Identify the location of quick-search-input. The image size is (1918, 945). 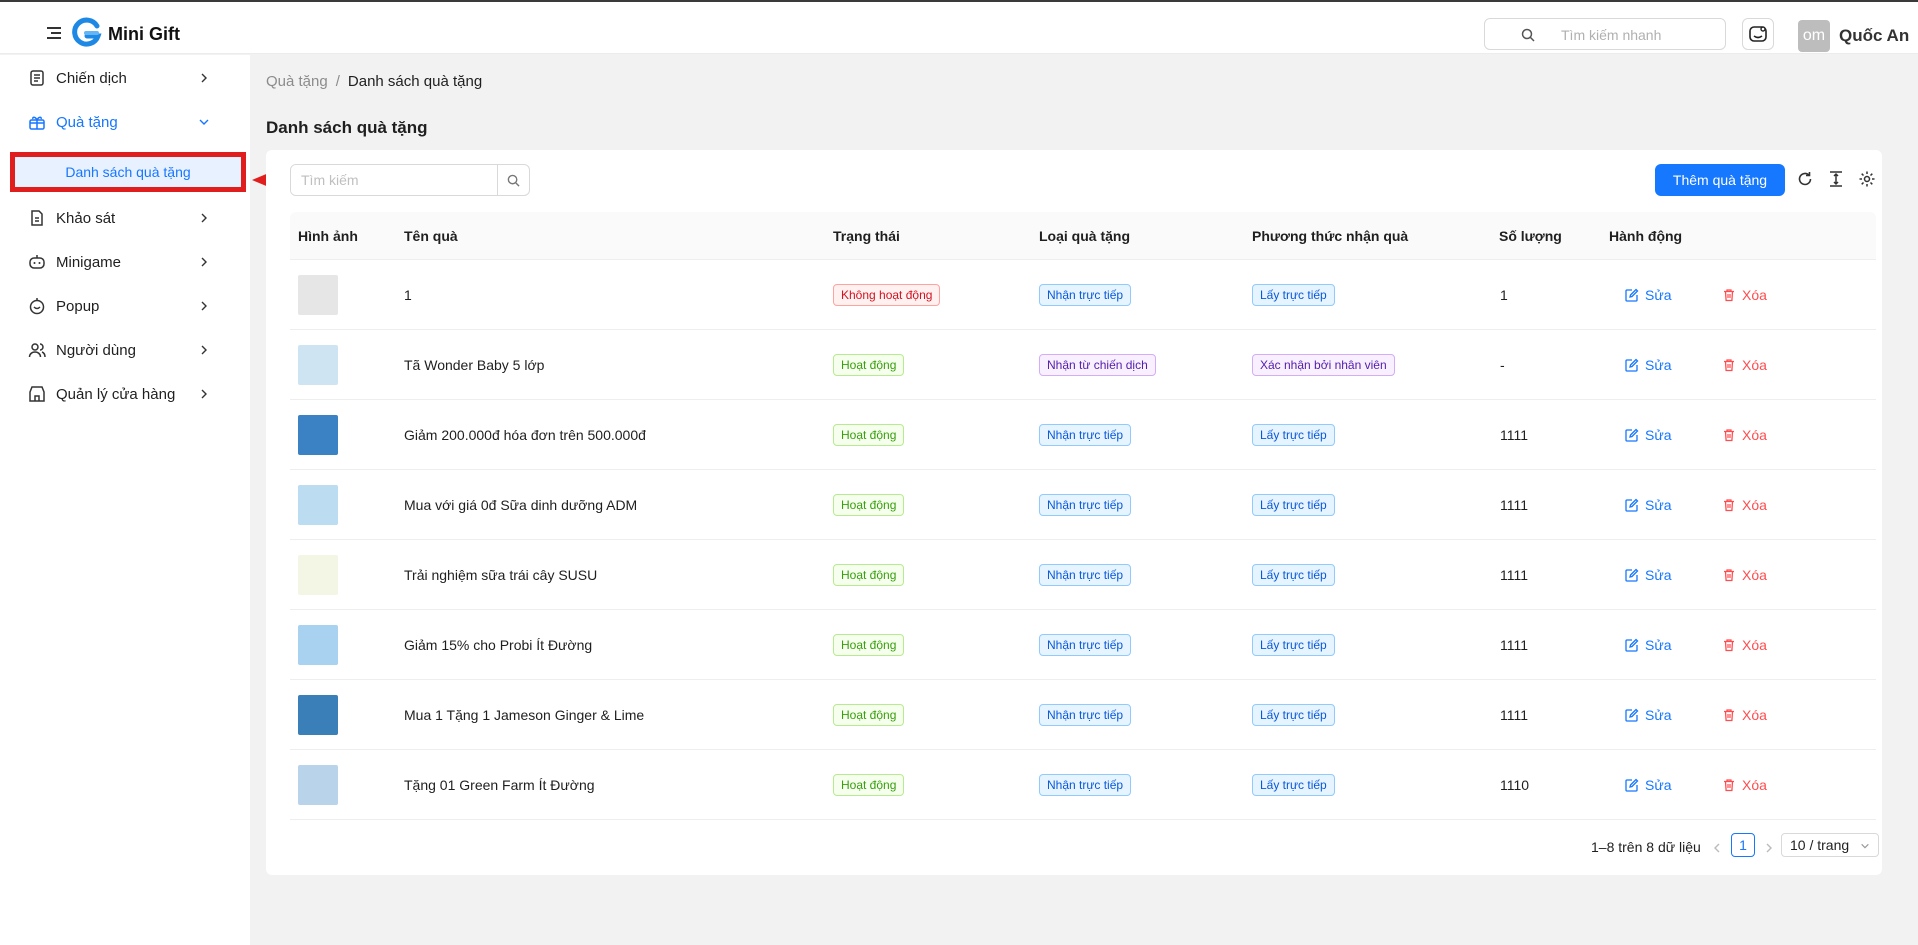
(1636, 35).